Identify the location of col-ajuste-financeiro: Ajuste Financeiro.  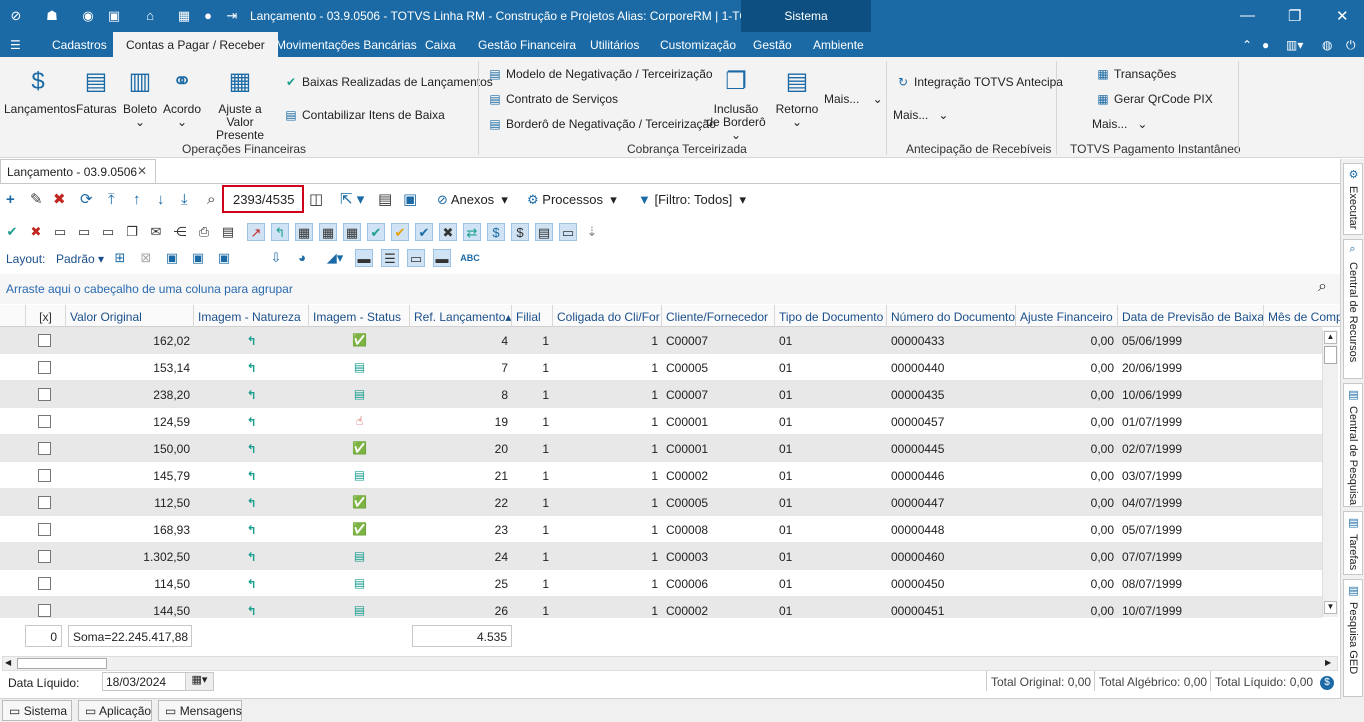
(1067, 316).